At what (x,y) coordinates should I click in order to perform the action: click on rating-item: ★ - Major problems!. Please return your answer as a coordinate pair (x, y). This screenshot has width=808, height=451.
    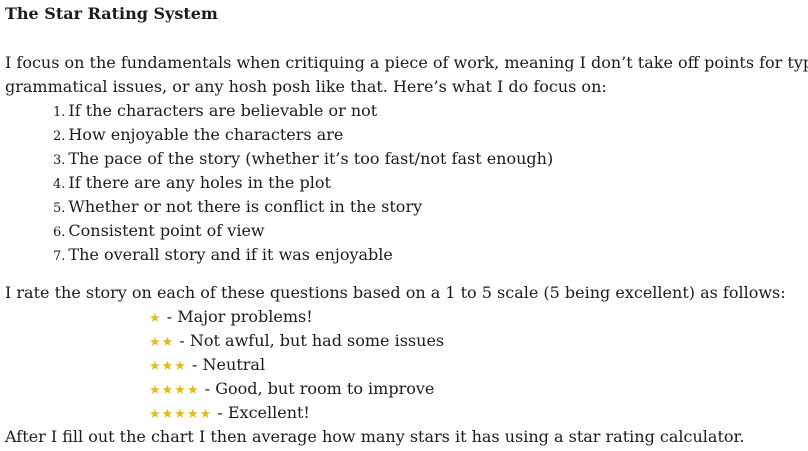
    Looking at the image, I should click on (478, 317).